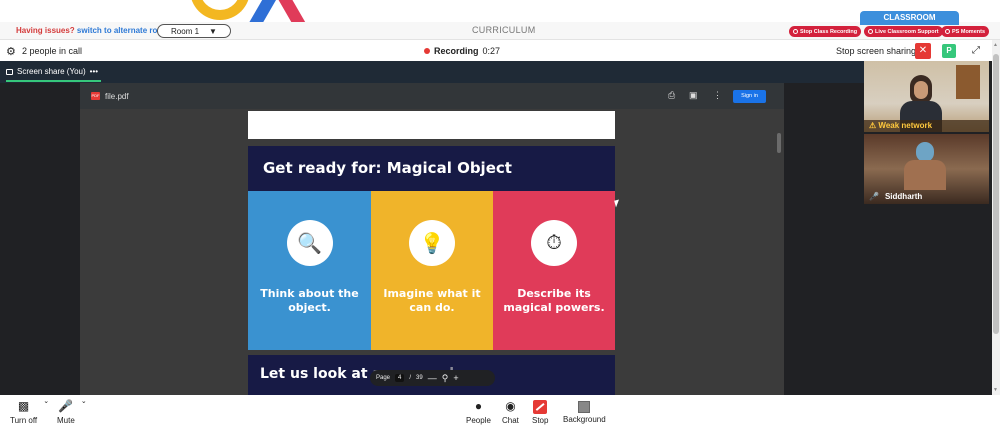 The width and height of the screenshot is (1000, 429). Describe the element at coordinates (907, 31) in the screenshot. I see `pill-label: Live Classroom Support` at that location.